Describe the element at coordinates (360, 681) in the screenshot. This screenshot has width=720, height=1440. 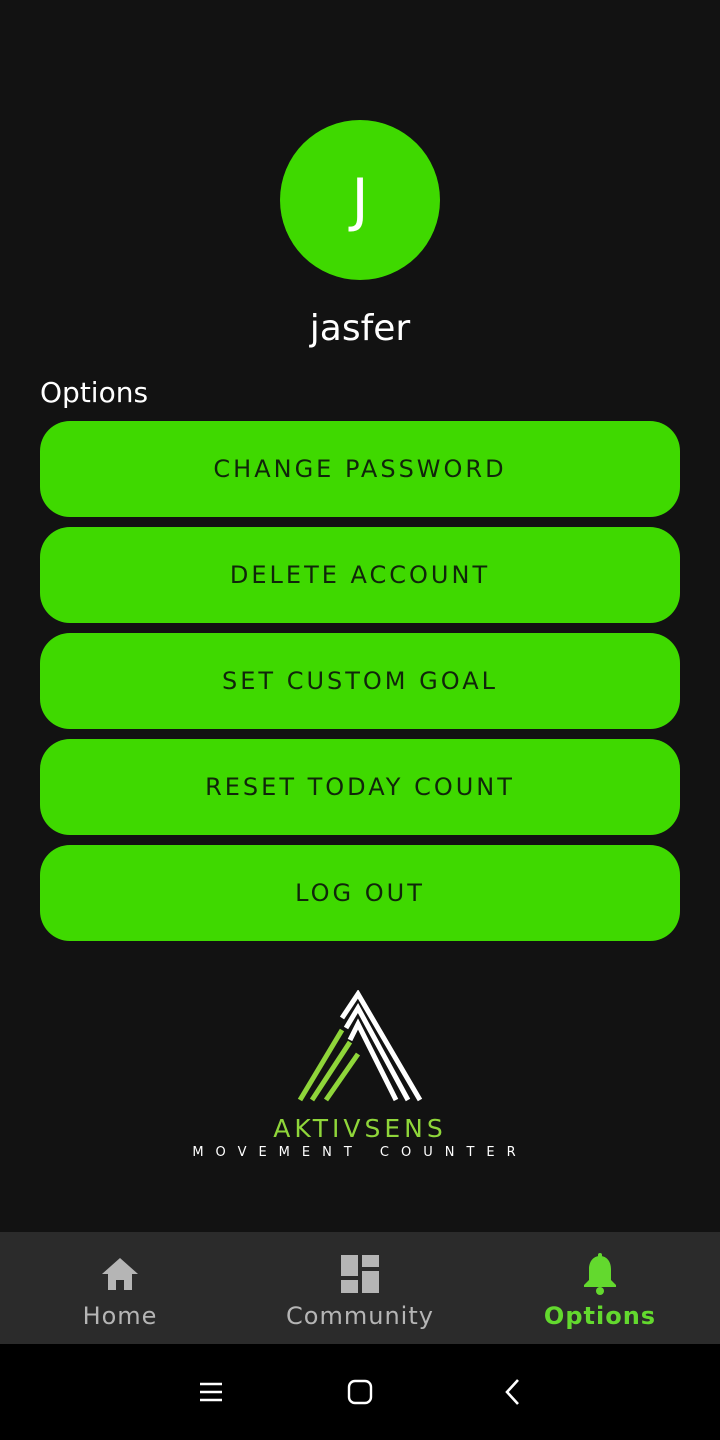
I see `set-custom-goal-button: SET CUSTOM GOAL` at that location.